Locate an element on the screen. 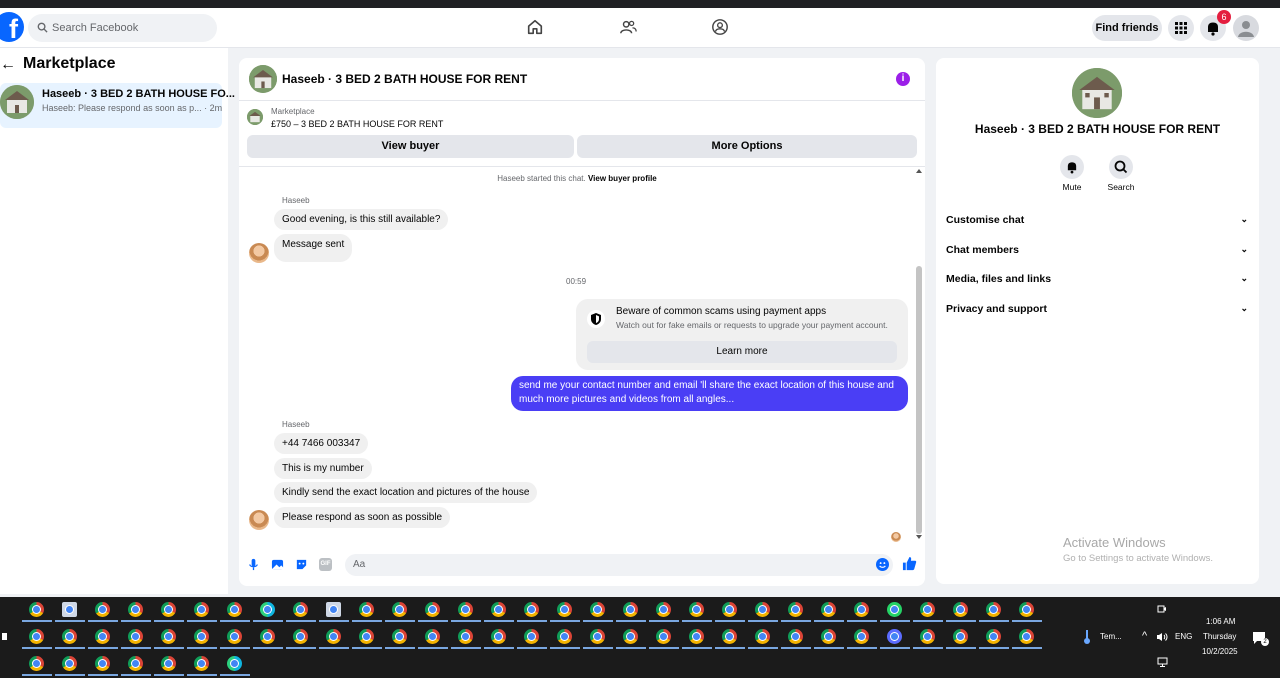  find-friends-button: Find friends is located at coordinates (1127, 28).